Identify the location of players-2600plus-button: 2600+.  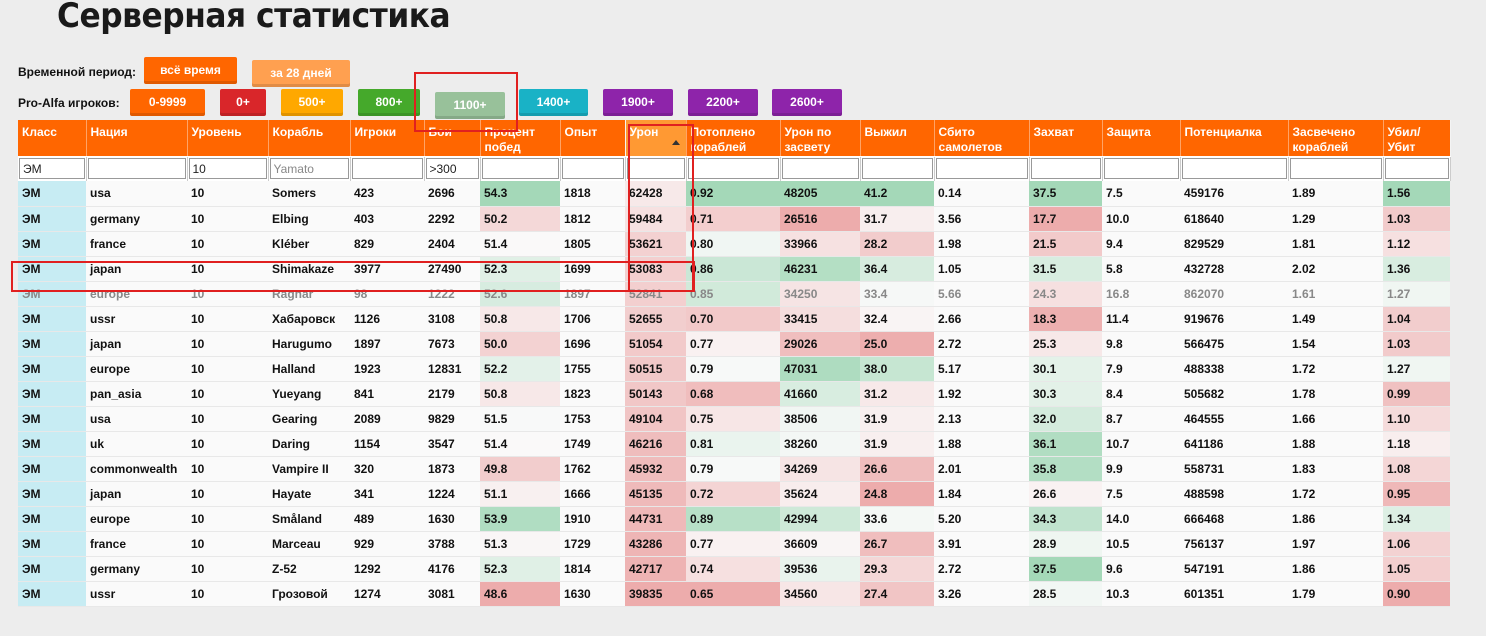
(807, 102).